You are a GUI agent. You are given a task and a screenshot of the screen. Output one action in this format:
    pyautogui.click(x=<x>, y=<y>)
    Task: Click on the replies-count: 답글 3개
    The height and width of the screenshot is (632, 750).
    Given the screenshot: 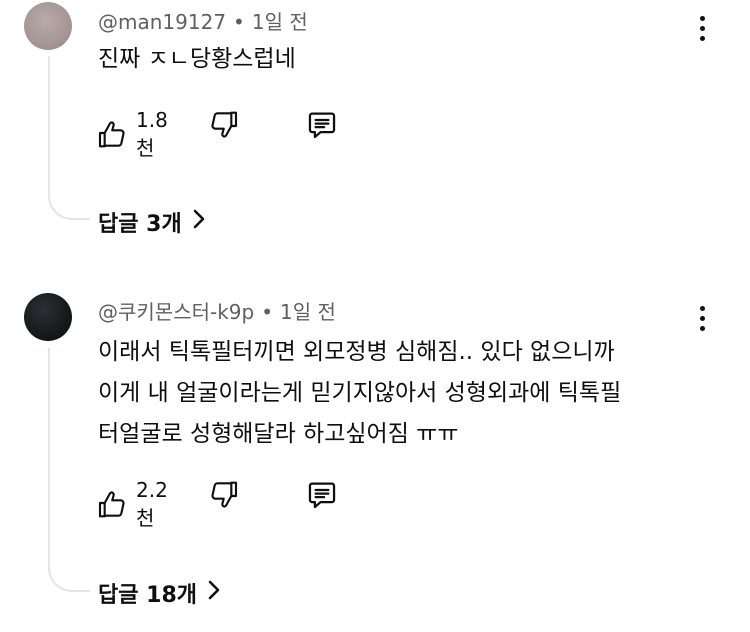 What is the action you would take?
    pyautogui.click(x=140, y=224)
    